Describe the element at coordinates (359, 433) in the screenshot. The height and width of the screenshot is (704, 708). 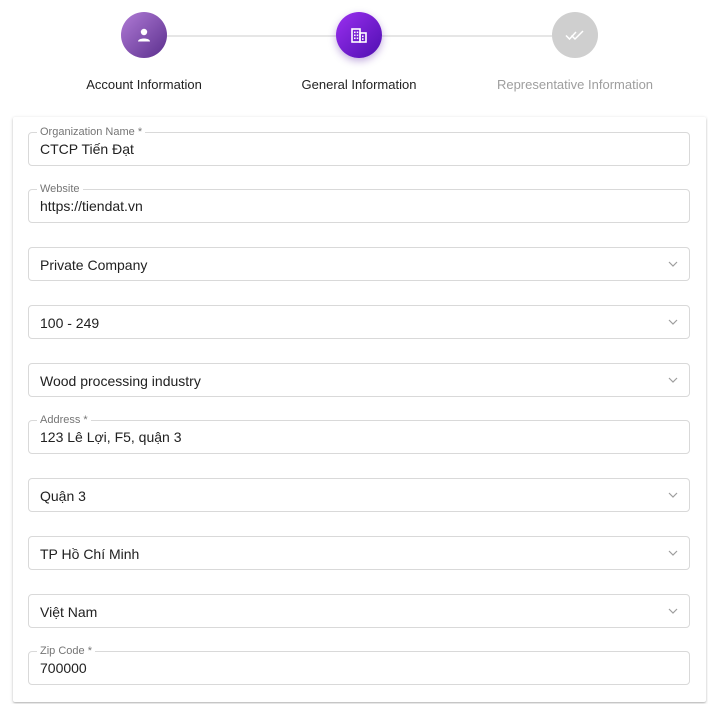
I see `address-field: Address * 123 Lê Lợi, F5, quận 3` at that location.